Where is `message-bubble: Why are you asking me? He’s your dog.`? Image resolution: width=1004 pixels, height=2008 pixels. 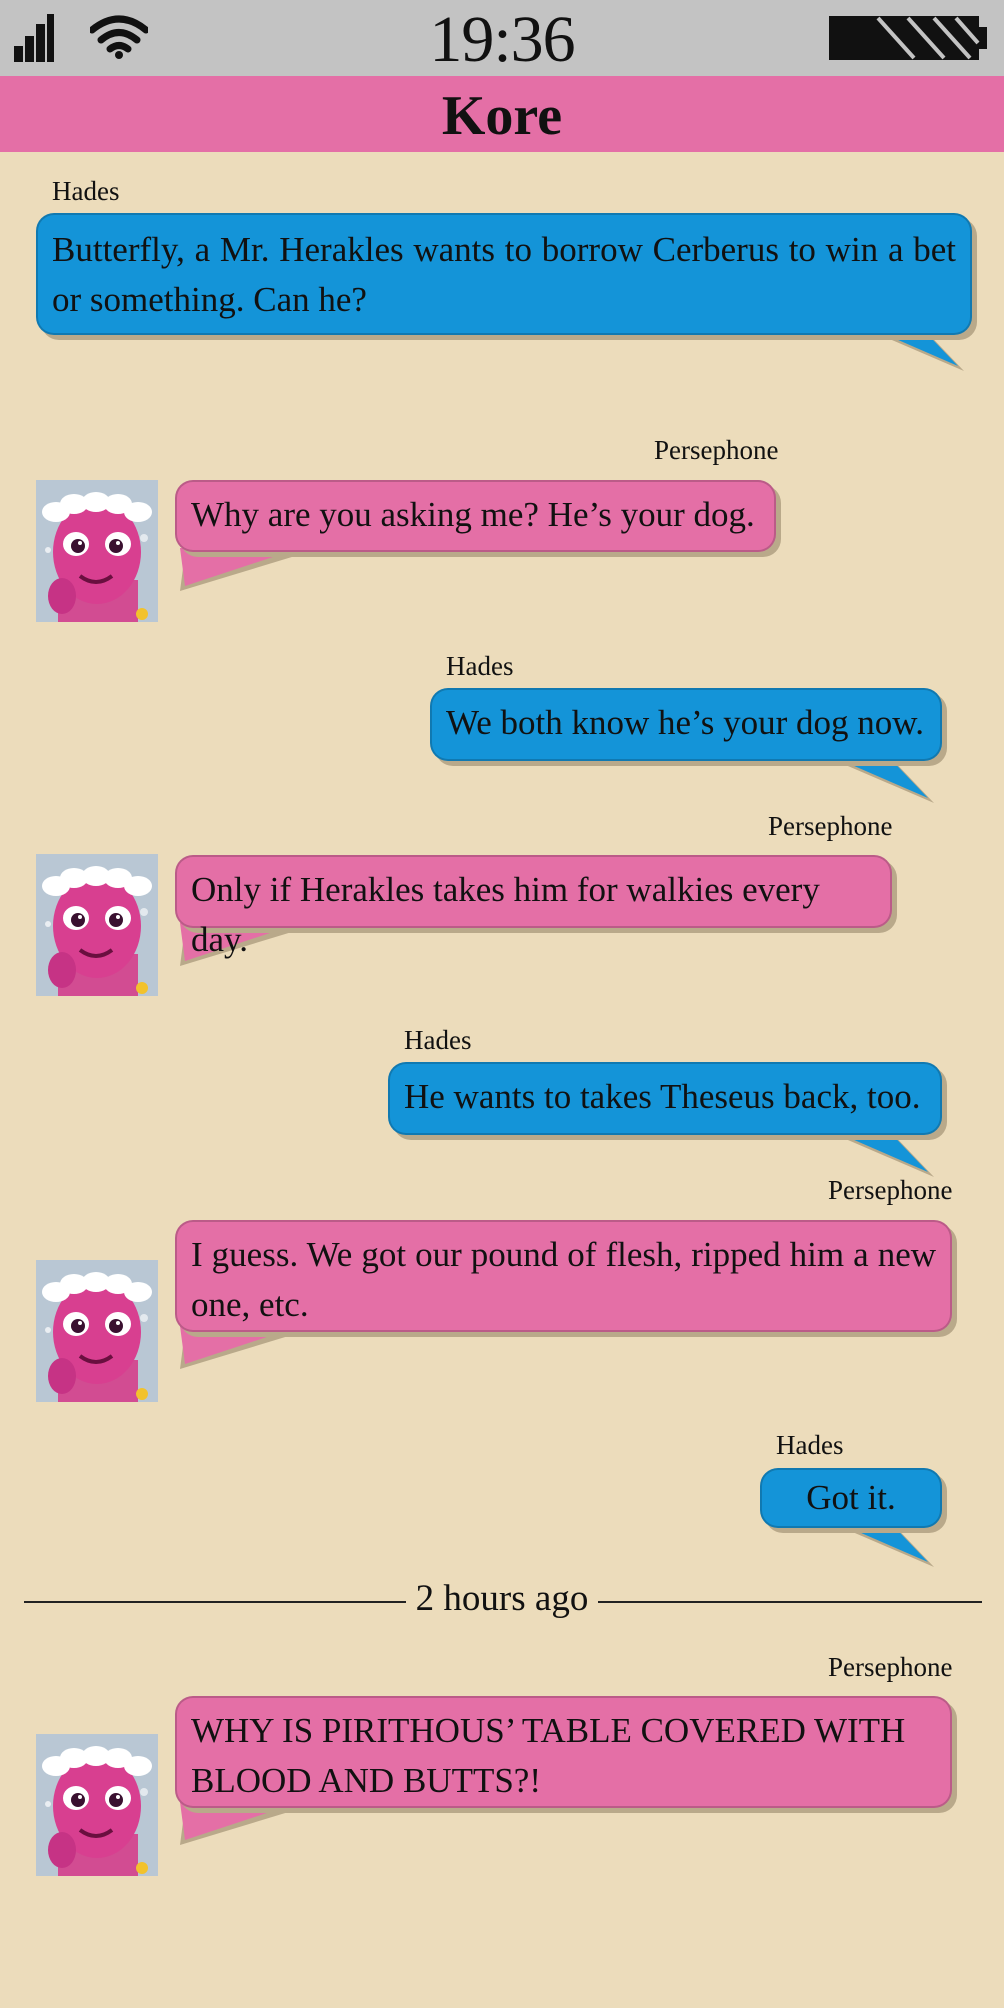 message-bubble: Why are you asking me? He’s your dog. is located at coordinates (475, 516).